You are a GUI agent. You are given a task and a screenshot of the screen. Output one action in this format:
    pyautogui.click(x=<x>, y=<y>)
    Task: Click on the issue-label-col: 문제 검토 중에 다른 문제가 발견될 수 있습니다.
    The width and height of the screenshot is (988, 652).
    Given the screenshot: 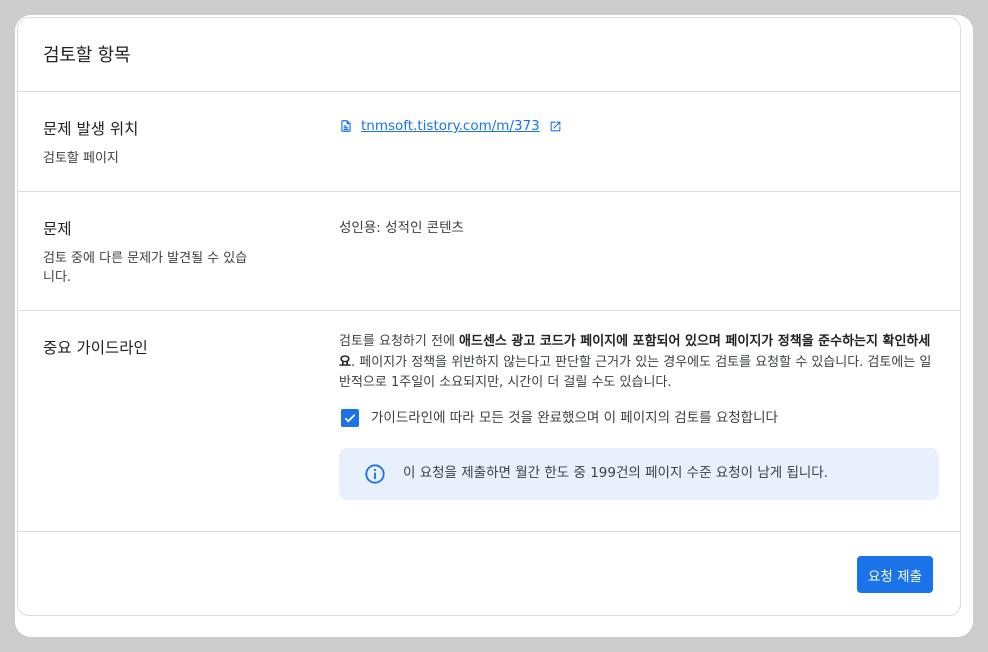 What is the action you would take?
    pyautogui.click(x=153, y=252)
    